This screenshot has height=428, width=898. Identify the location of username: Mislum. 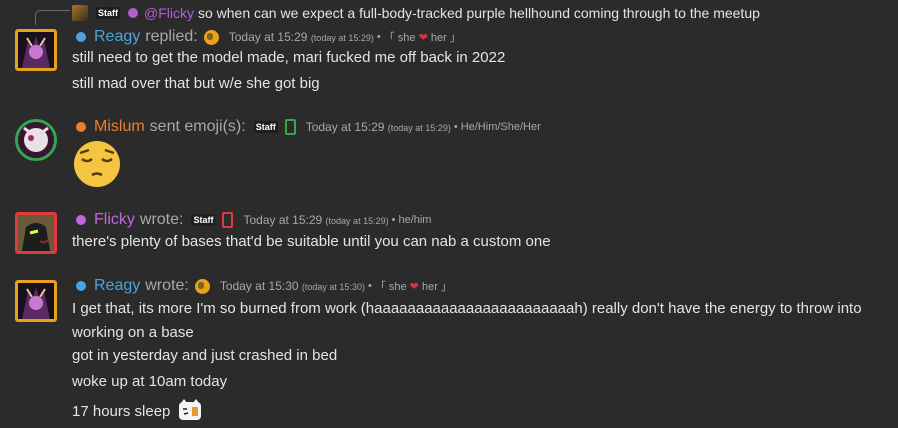
(119, 127).